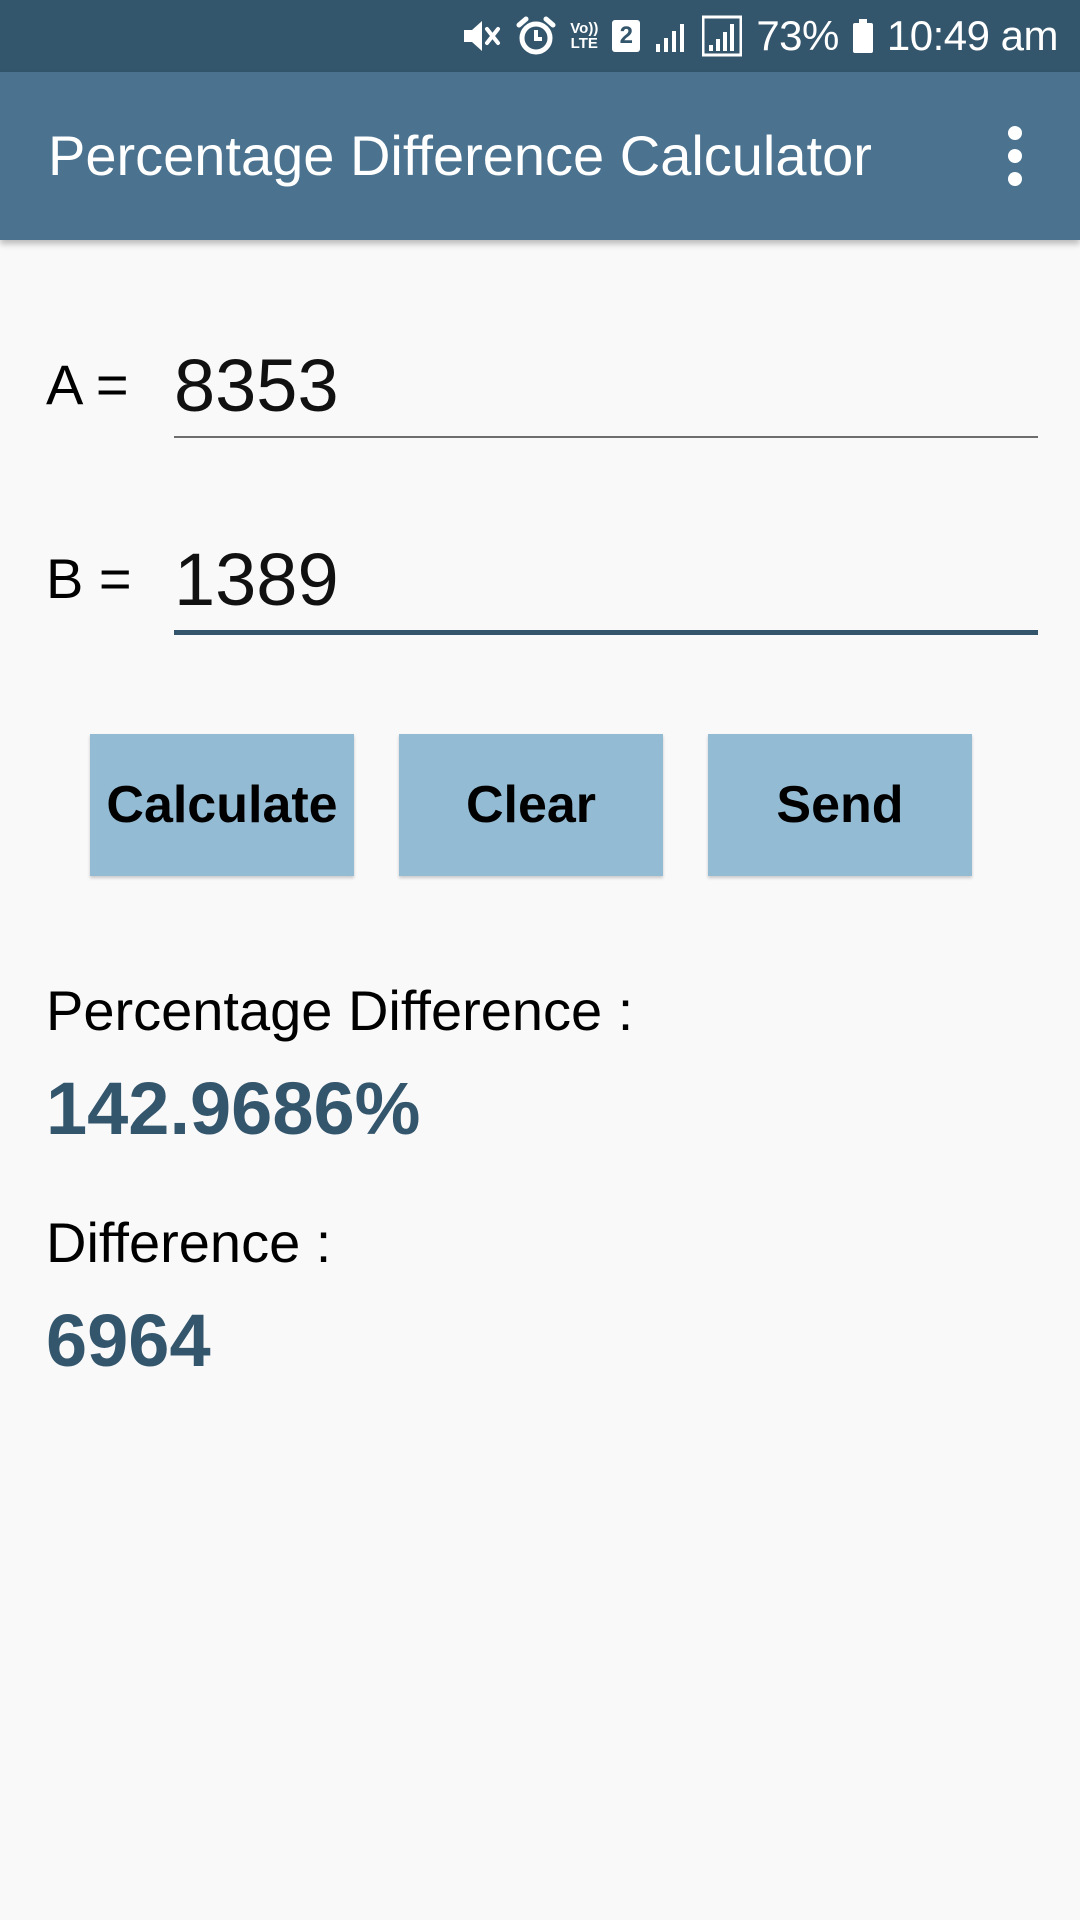  I want to click on more-vert-icon, so click(1015, 156).